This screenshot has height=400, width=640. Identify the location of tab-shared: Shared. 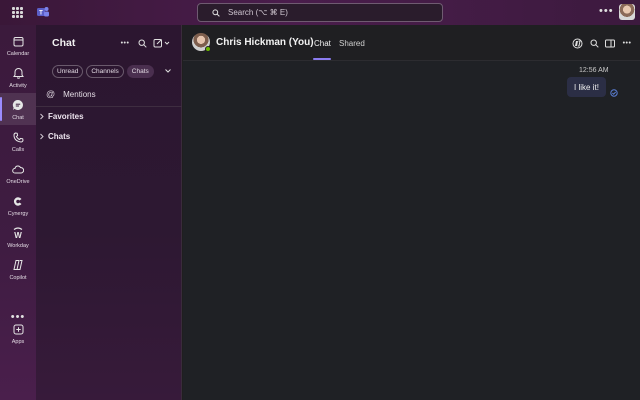
(352, 43).